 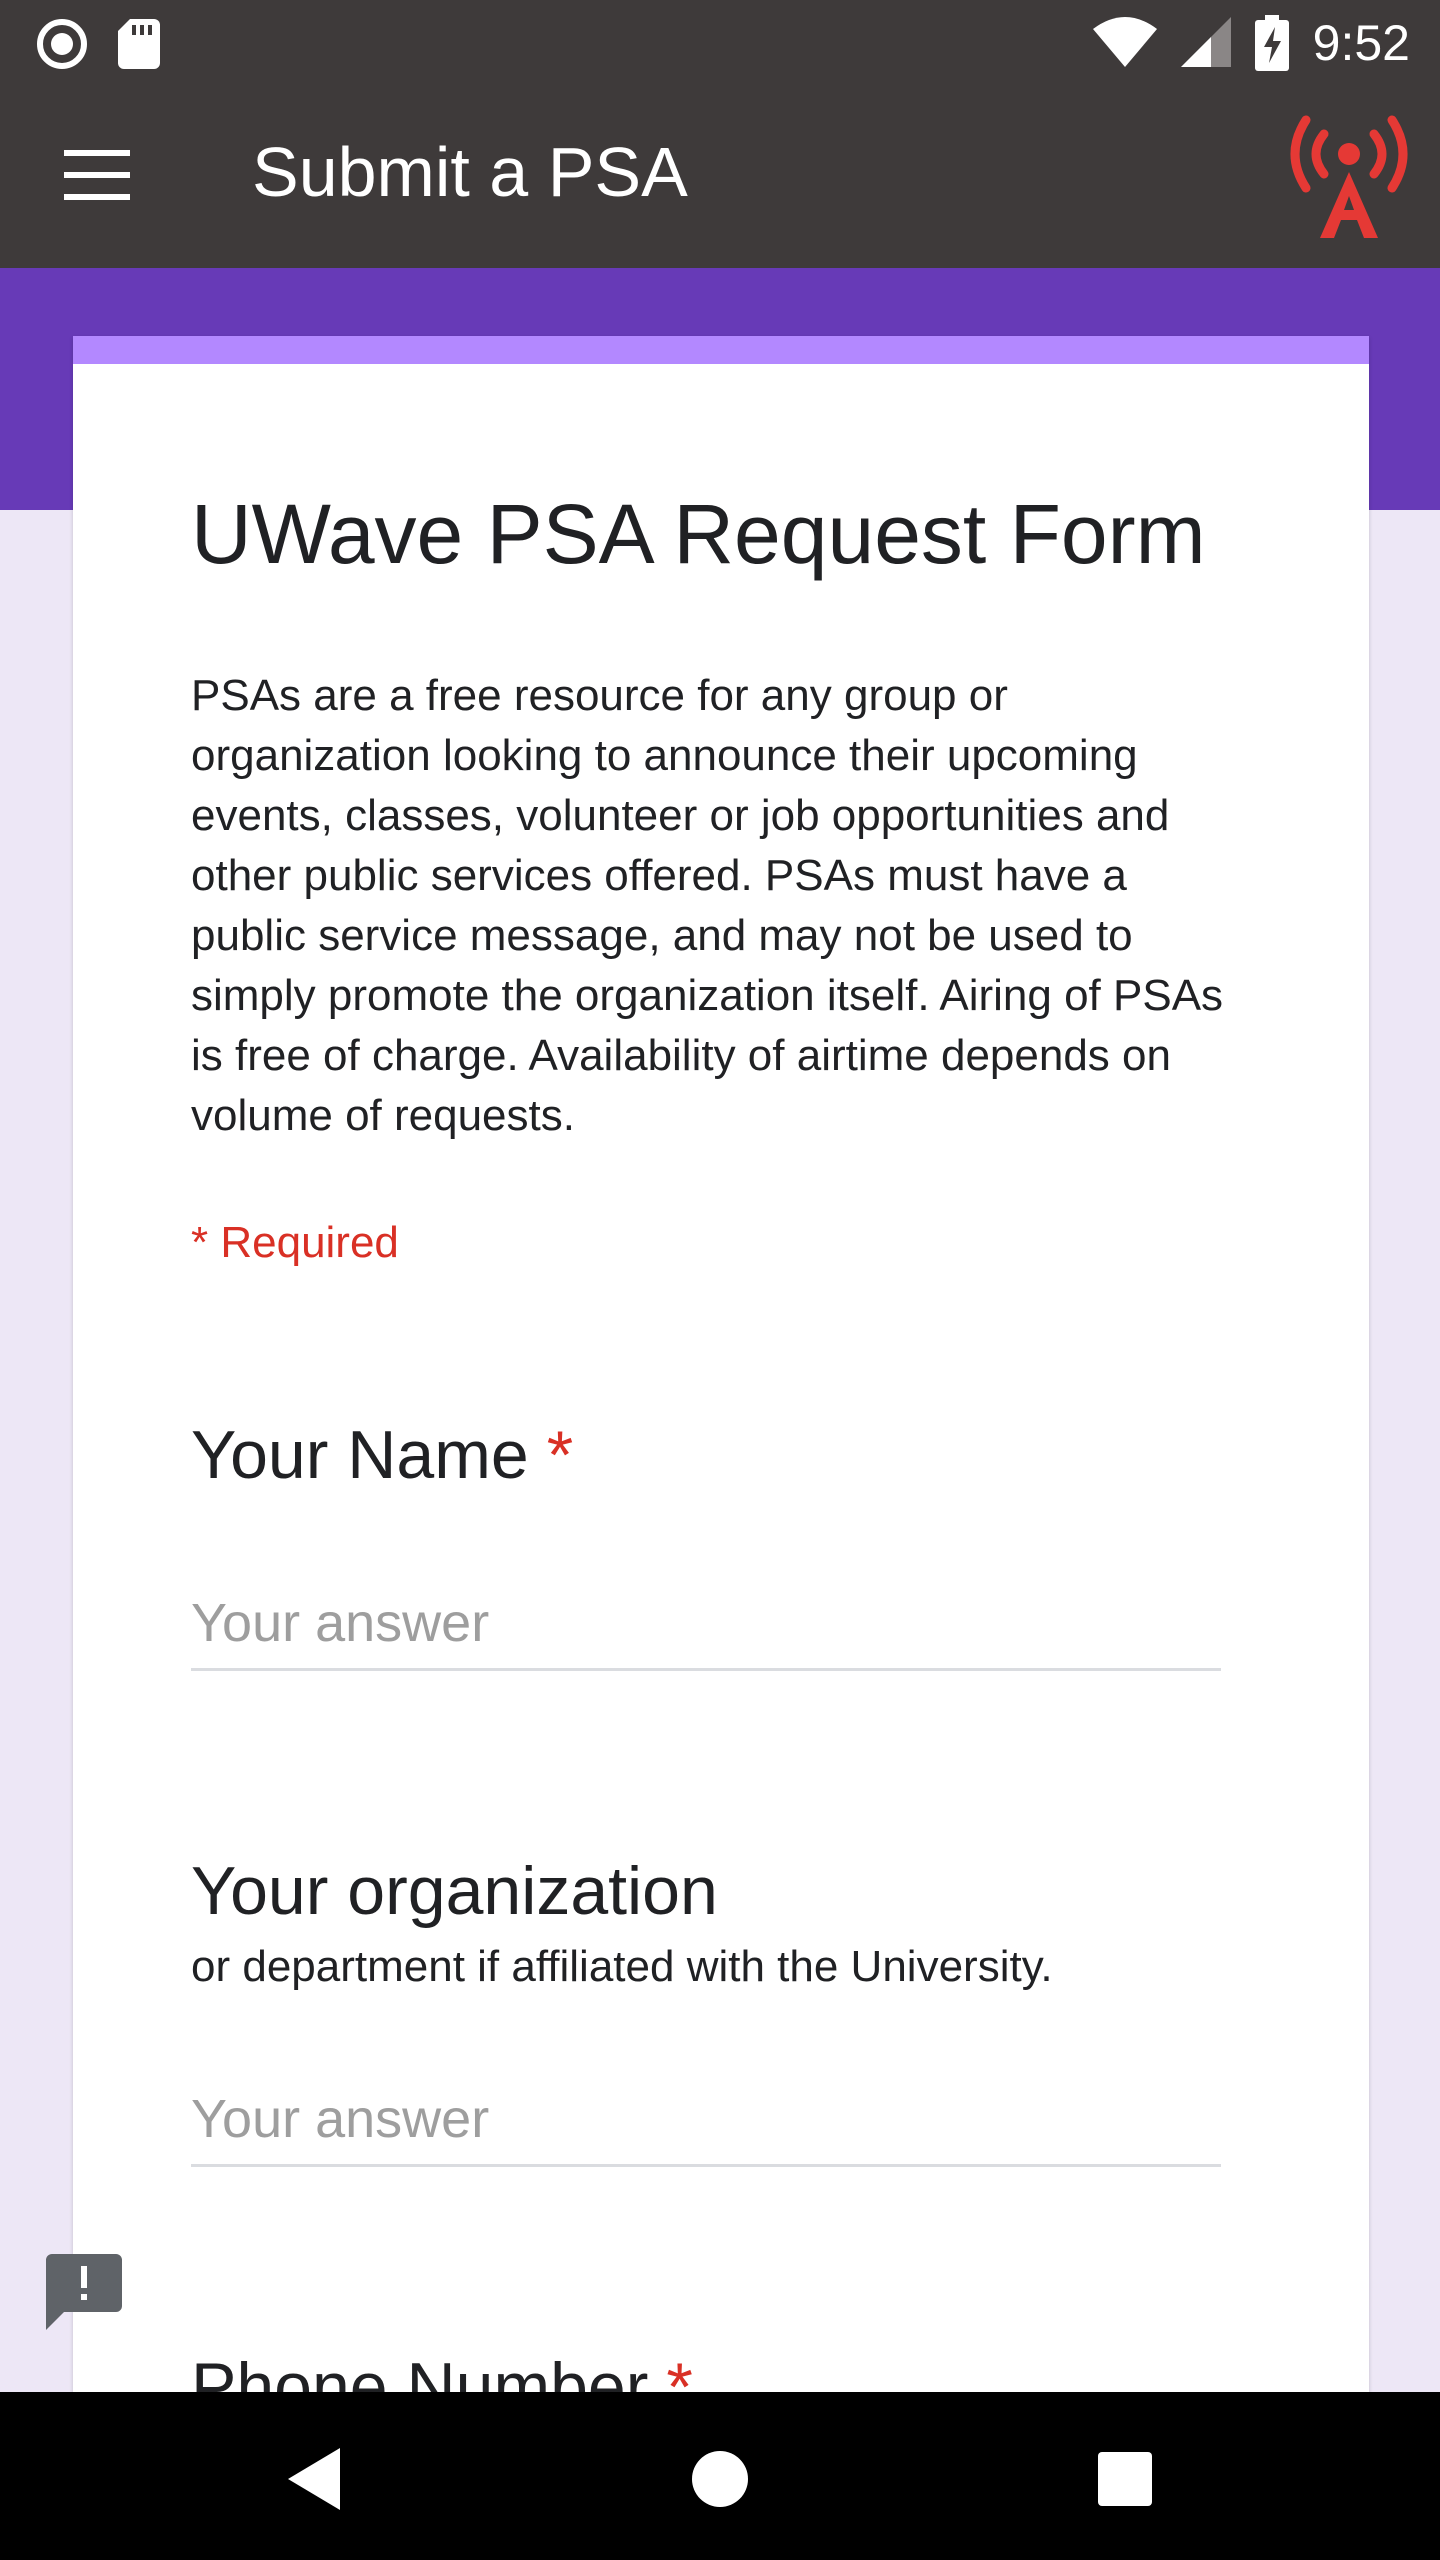 I want to click on question-title-organization: Your organization, so click(x=454, y=1891).